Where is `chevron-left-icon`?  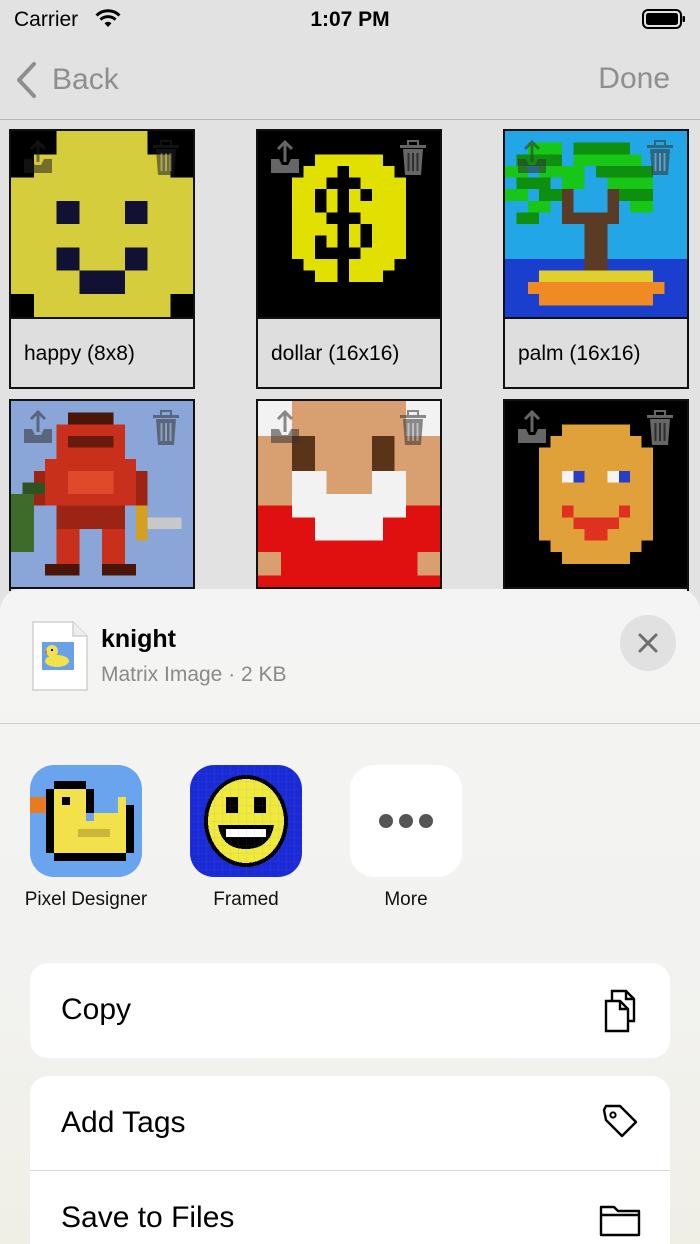 chevron-left-icon is located at coordinates (26, 80).